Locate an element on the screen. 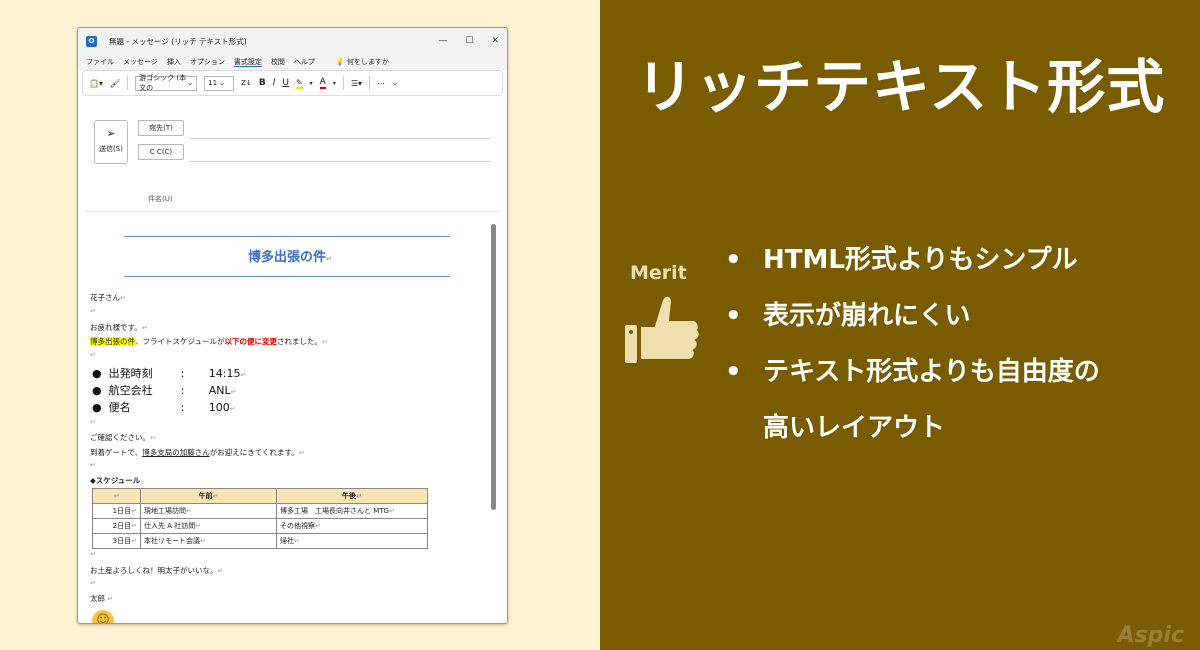 The height and width of the screenshot is (650, 1200). to-button: 宛先(T) is located at coordinates (161, 128).